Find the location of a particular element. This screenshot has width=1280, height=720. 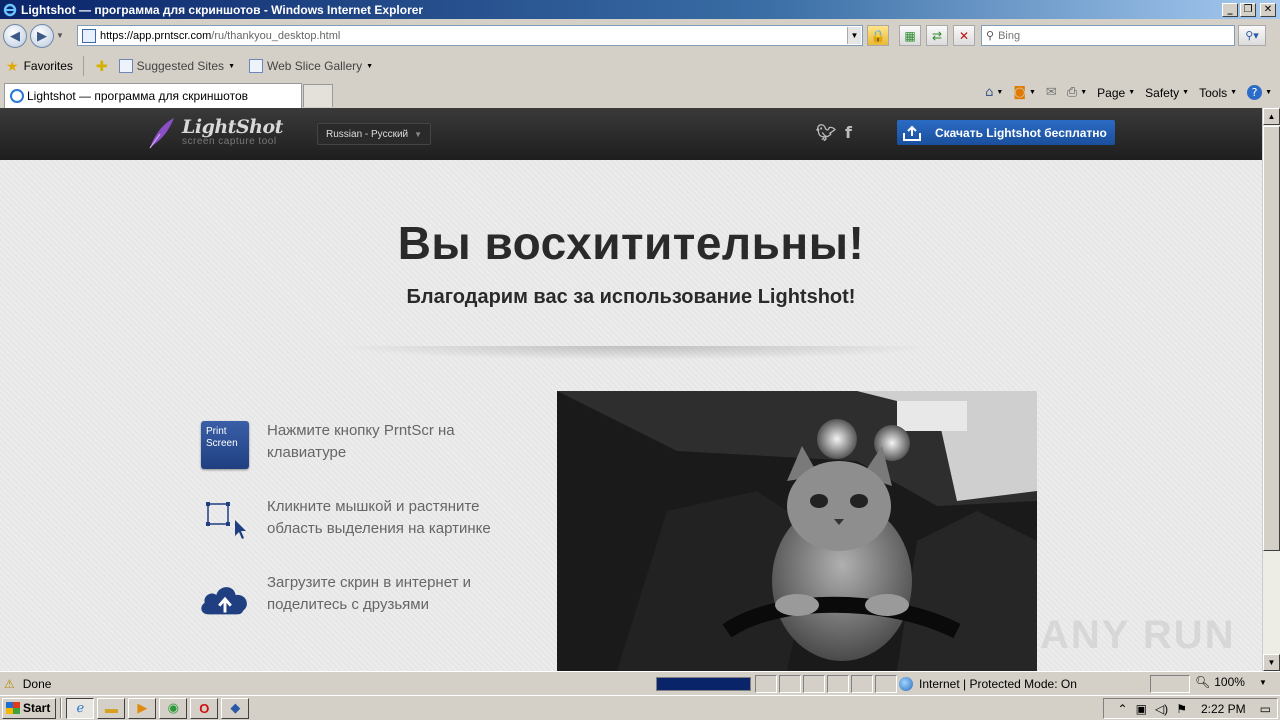

windows-taskbar: Start ℯ ▬ ▶ ◉ O ◆ ⌃ ▣ ◁) ⚑ 2:22 PM ▭ is located at coordinates (640, 707).